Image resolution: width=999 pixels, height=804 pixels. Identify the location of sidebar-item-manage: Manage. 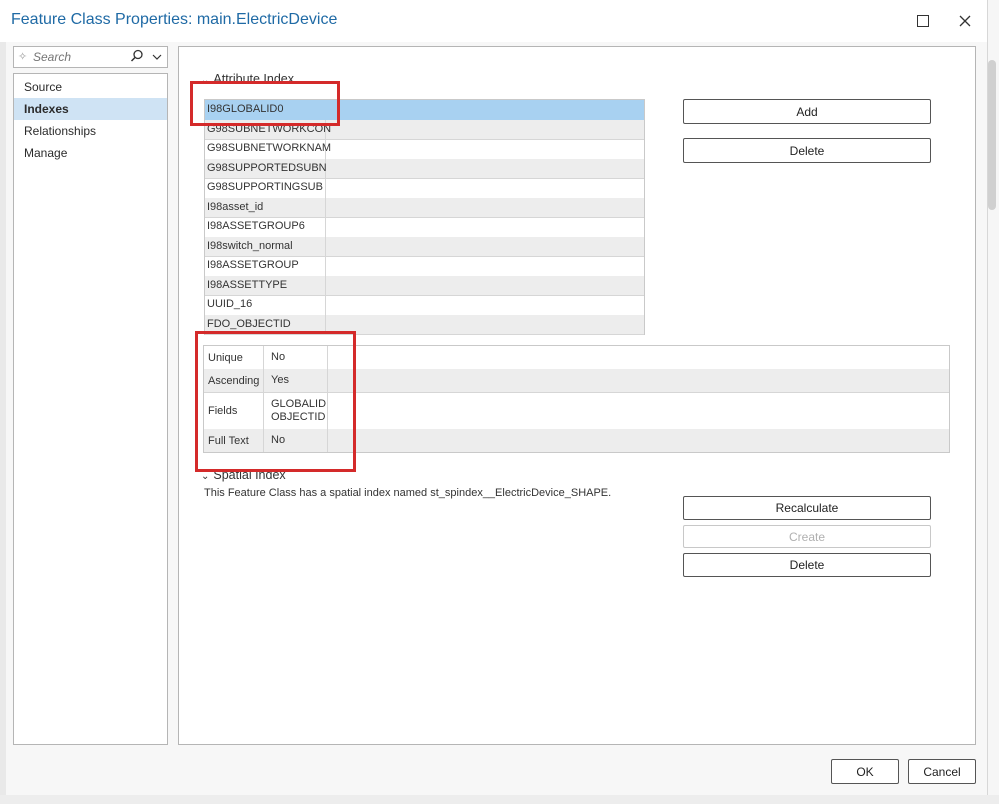
(90, 153).